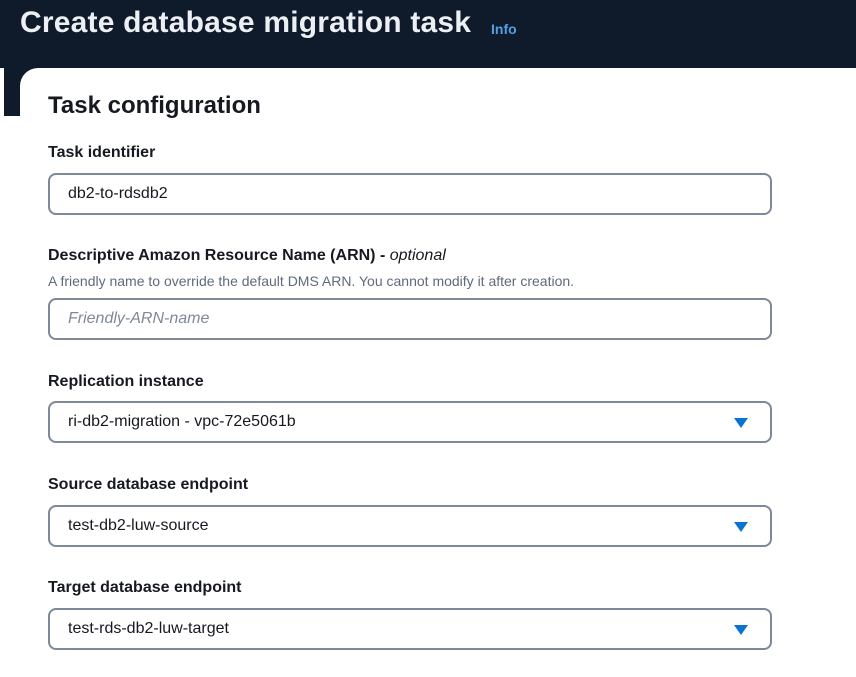 This screenshot has height=677, width=856. What do you see at coordinates (246, 22) in the screenshot?
I see `page-title: Create database migration task` at bounding box center [246, 22].